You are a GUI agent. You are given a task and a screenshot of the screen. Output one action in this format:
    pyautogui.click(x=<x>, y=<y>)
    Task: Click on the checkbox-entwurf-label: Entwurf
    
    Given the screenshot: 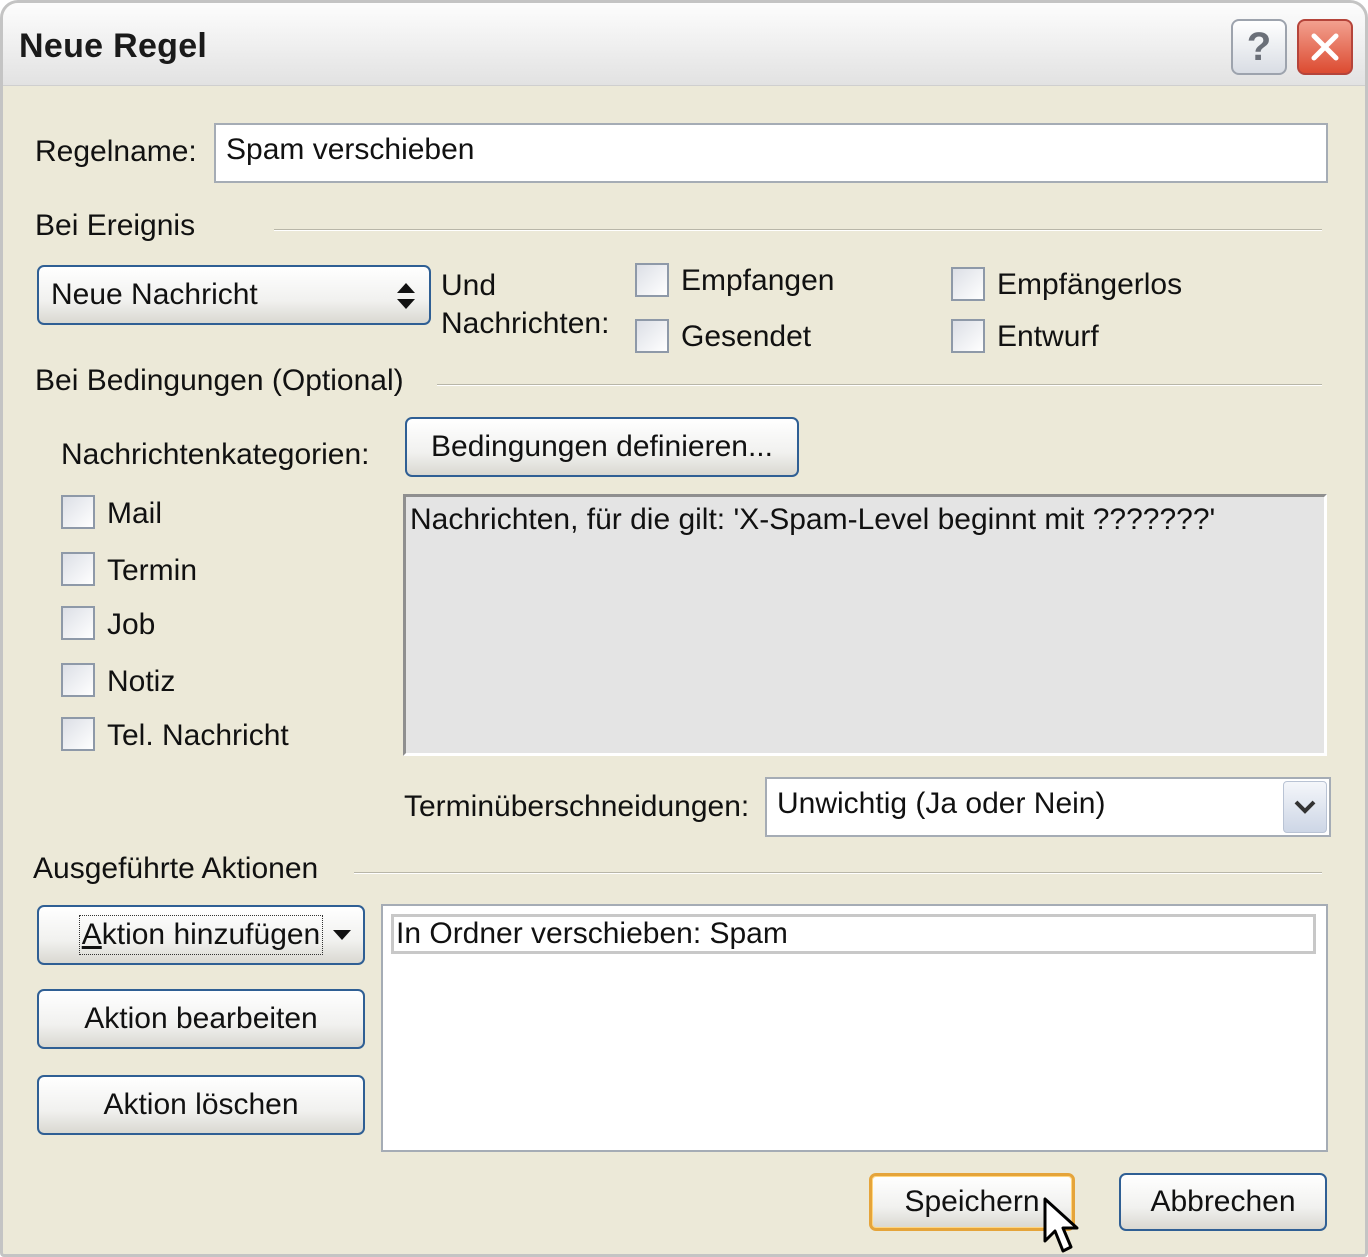 What is the action you would take?
    pyautogui.click(x=1048, y=336)
    